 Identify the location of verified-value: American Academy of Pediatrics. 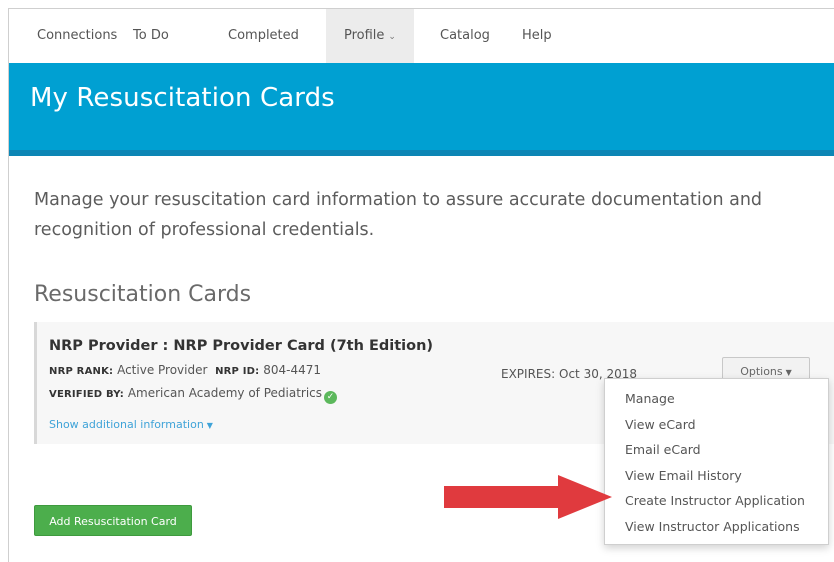
(225, 393).